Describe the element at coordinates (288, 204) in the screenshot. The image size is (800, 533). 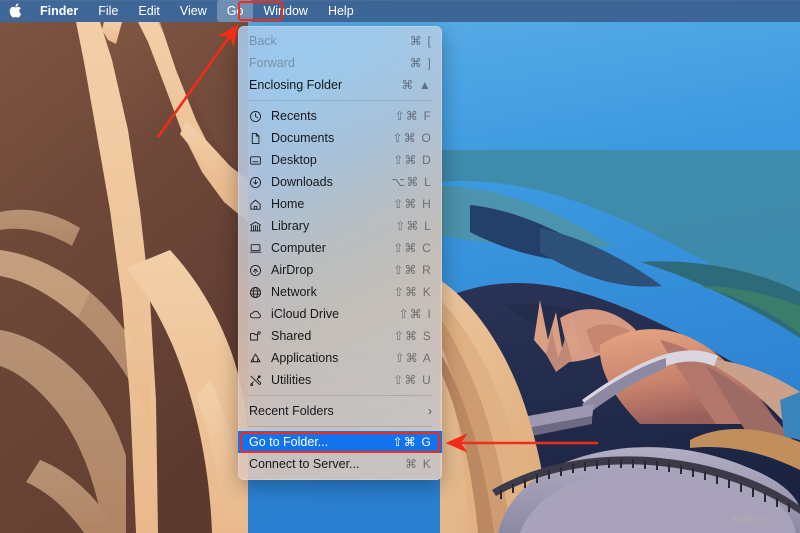
I see `menu-item-label: Home` at that location.